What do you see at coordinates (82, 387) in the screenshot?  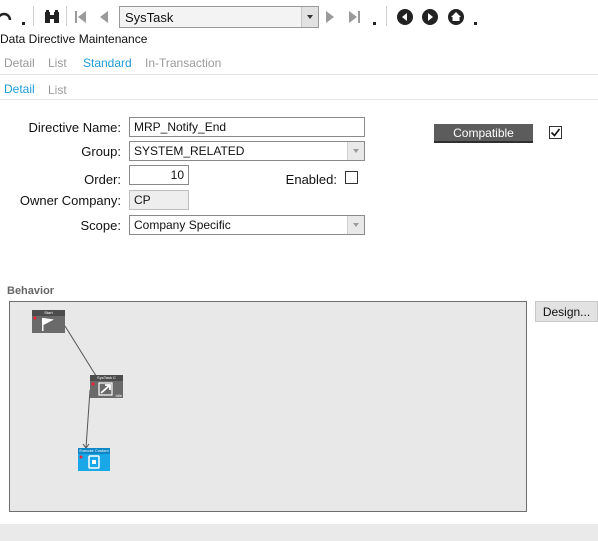 I see `workflow-connectors` at bounding box center [82, 387].